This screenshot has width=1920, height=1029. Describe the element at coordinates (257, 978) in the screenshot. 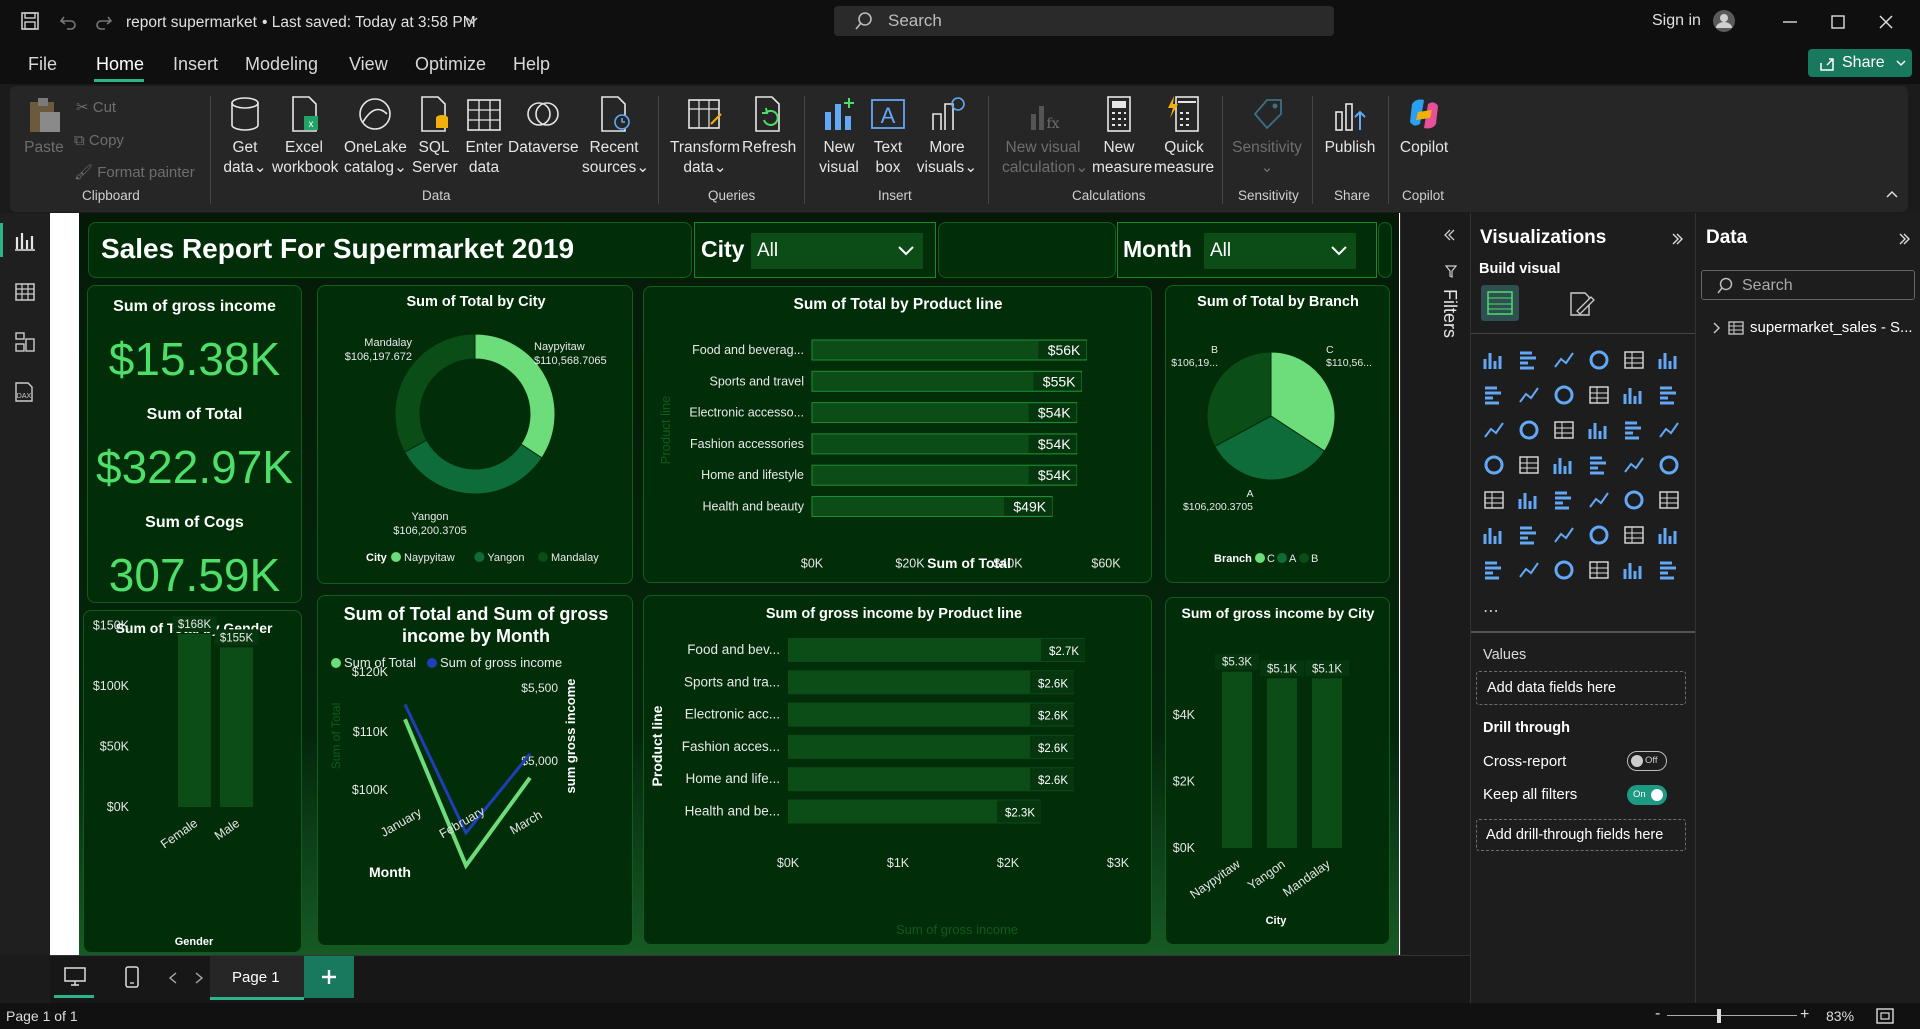

I see `page-tab-page-1: Page 1` at that location.